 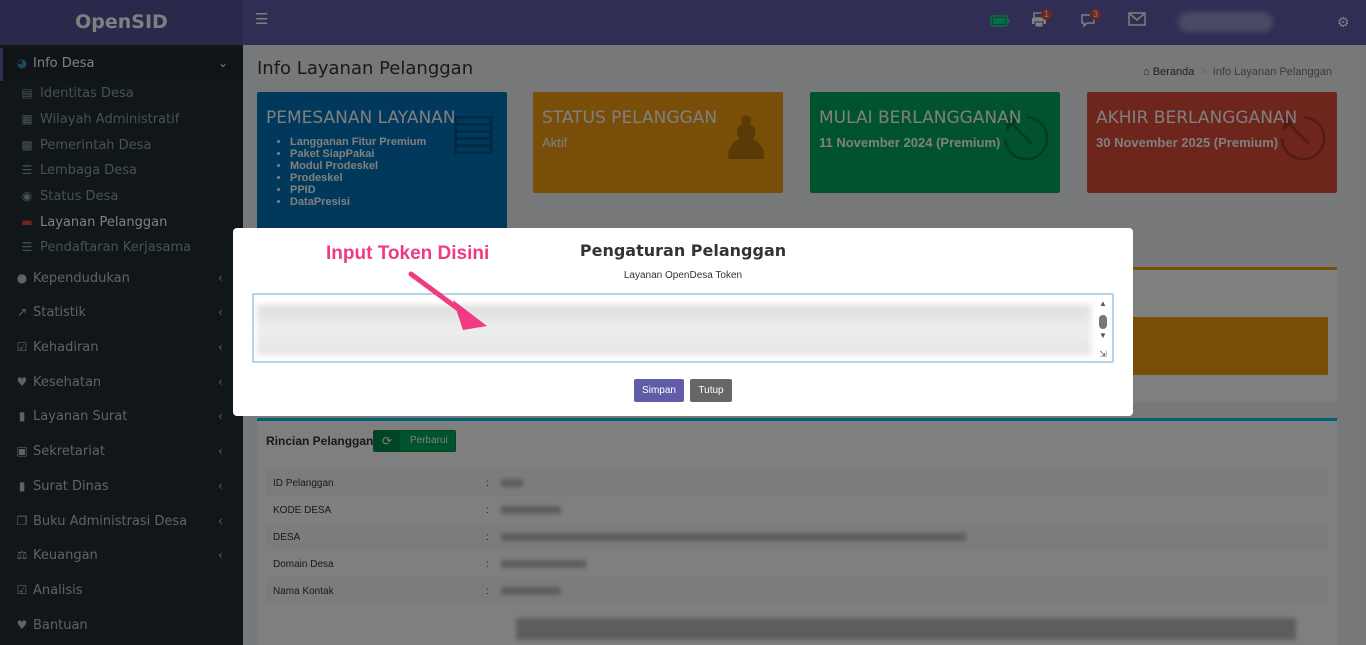 What do you see at coordinates (683, 275) in the screenshot?
I see `modal-subtitle: Layanan OpenDesa Token` at bounding box center [683, 275].